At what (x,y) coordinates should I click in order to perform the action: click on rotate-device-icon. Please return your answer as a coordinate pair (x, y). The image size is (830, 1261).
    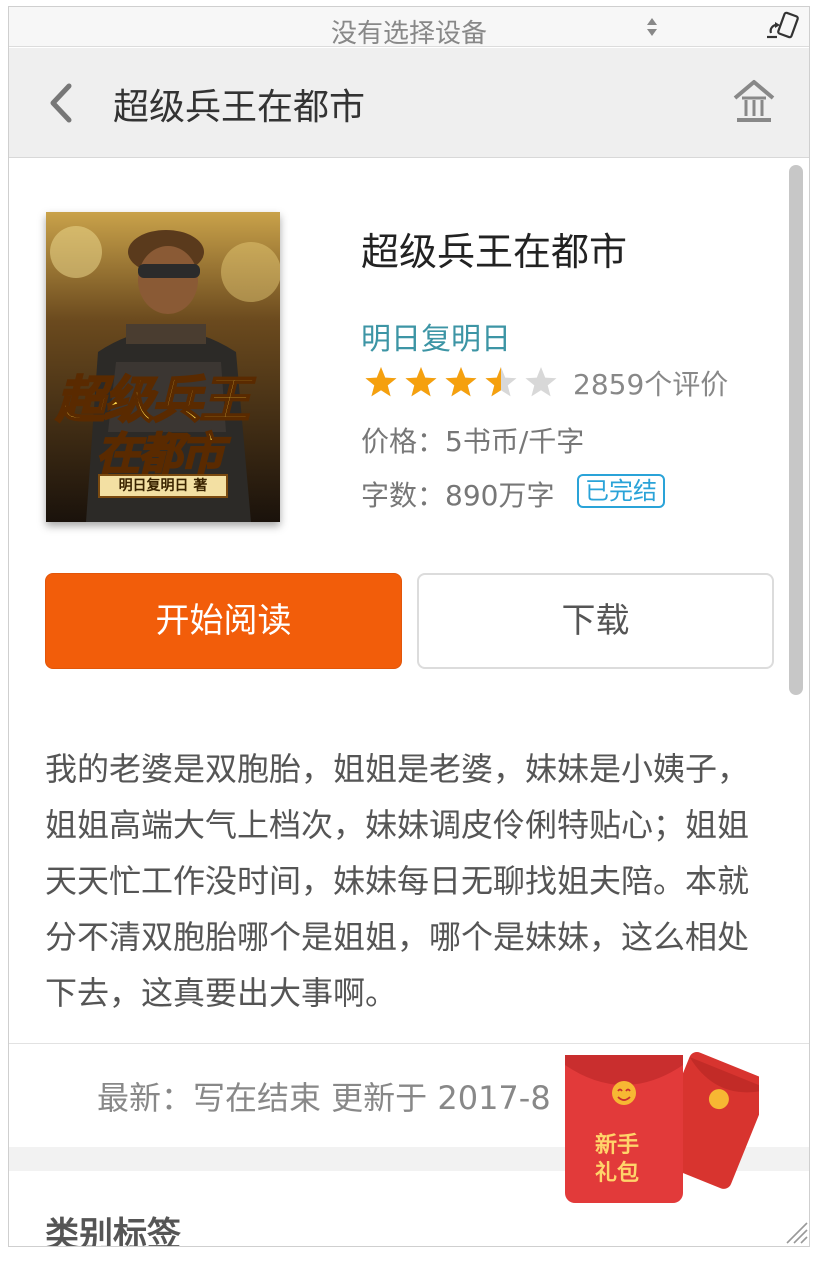
    Looking at the image, I should click on (783, 27).